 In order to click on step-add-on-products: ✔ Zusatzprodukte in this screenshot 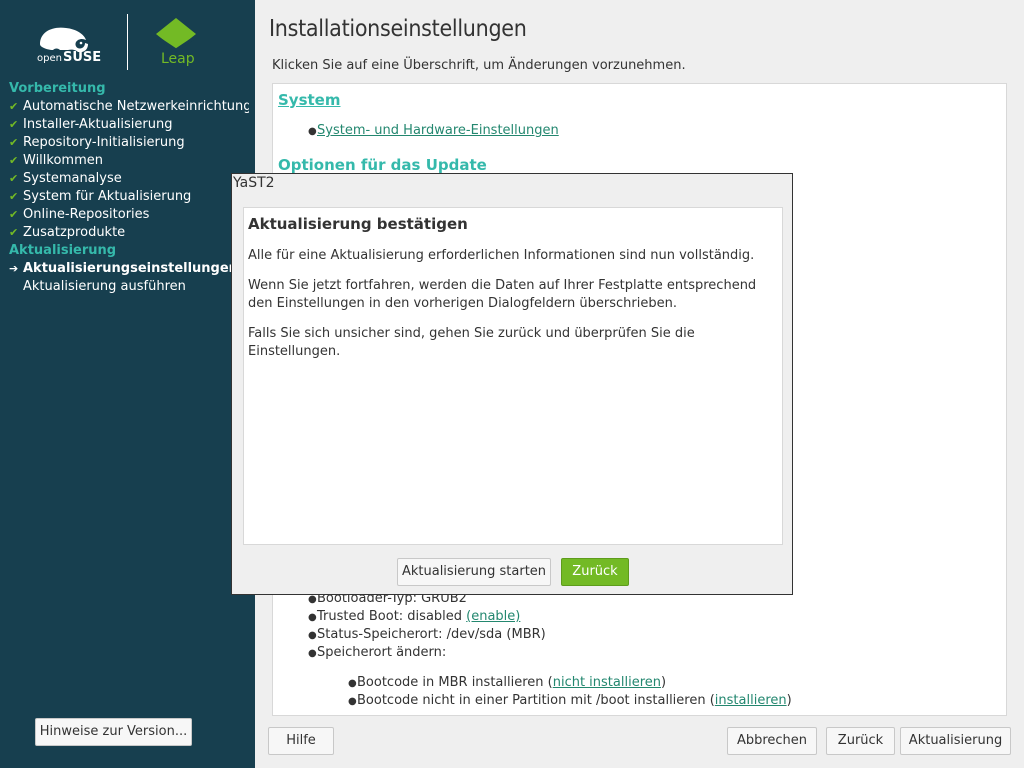, I will do `click(67, 232)`.